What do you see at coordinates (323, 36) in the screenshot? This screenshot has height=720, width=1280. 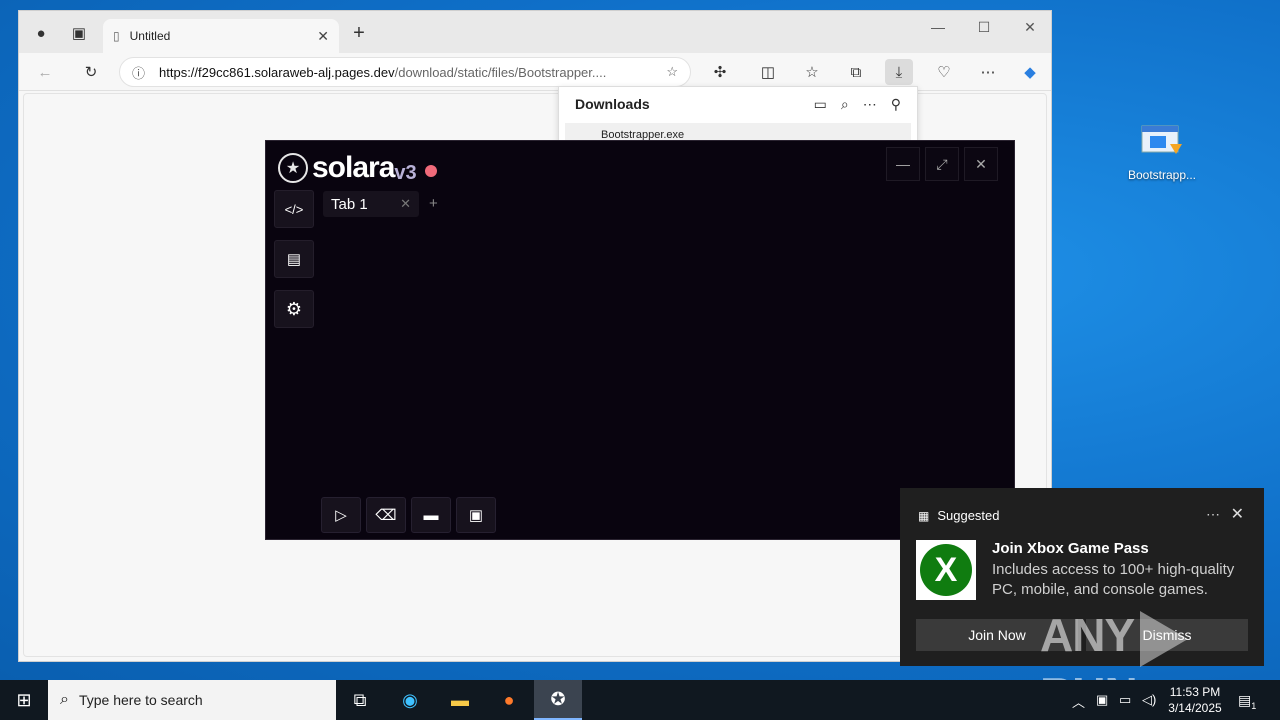 I see `close-tab-icon: ✕` at bounding box center [323, 36].